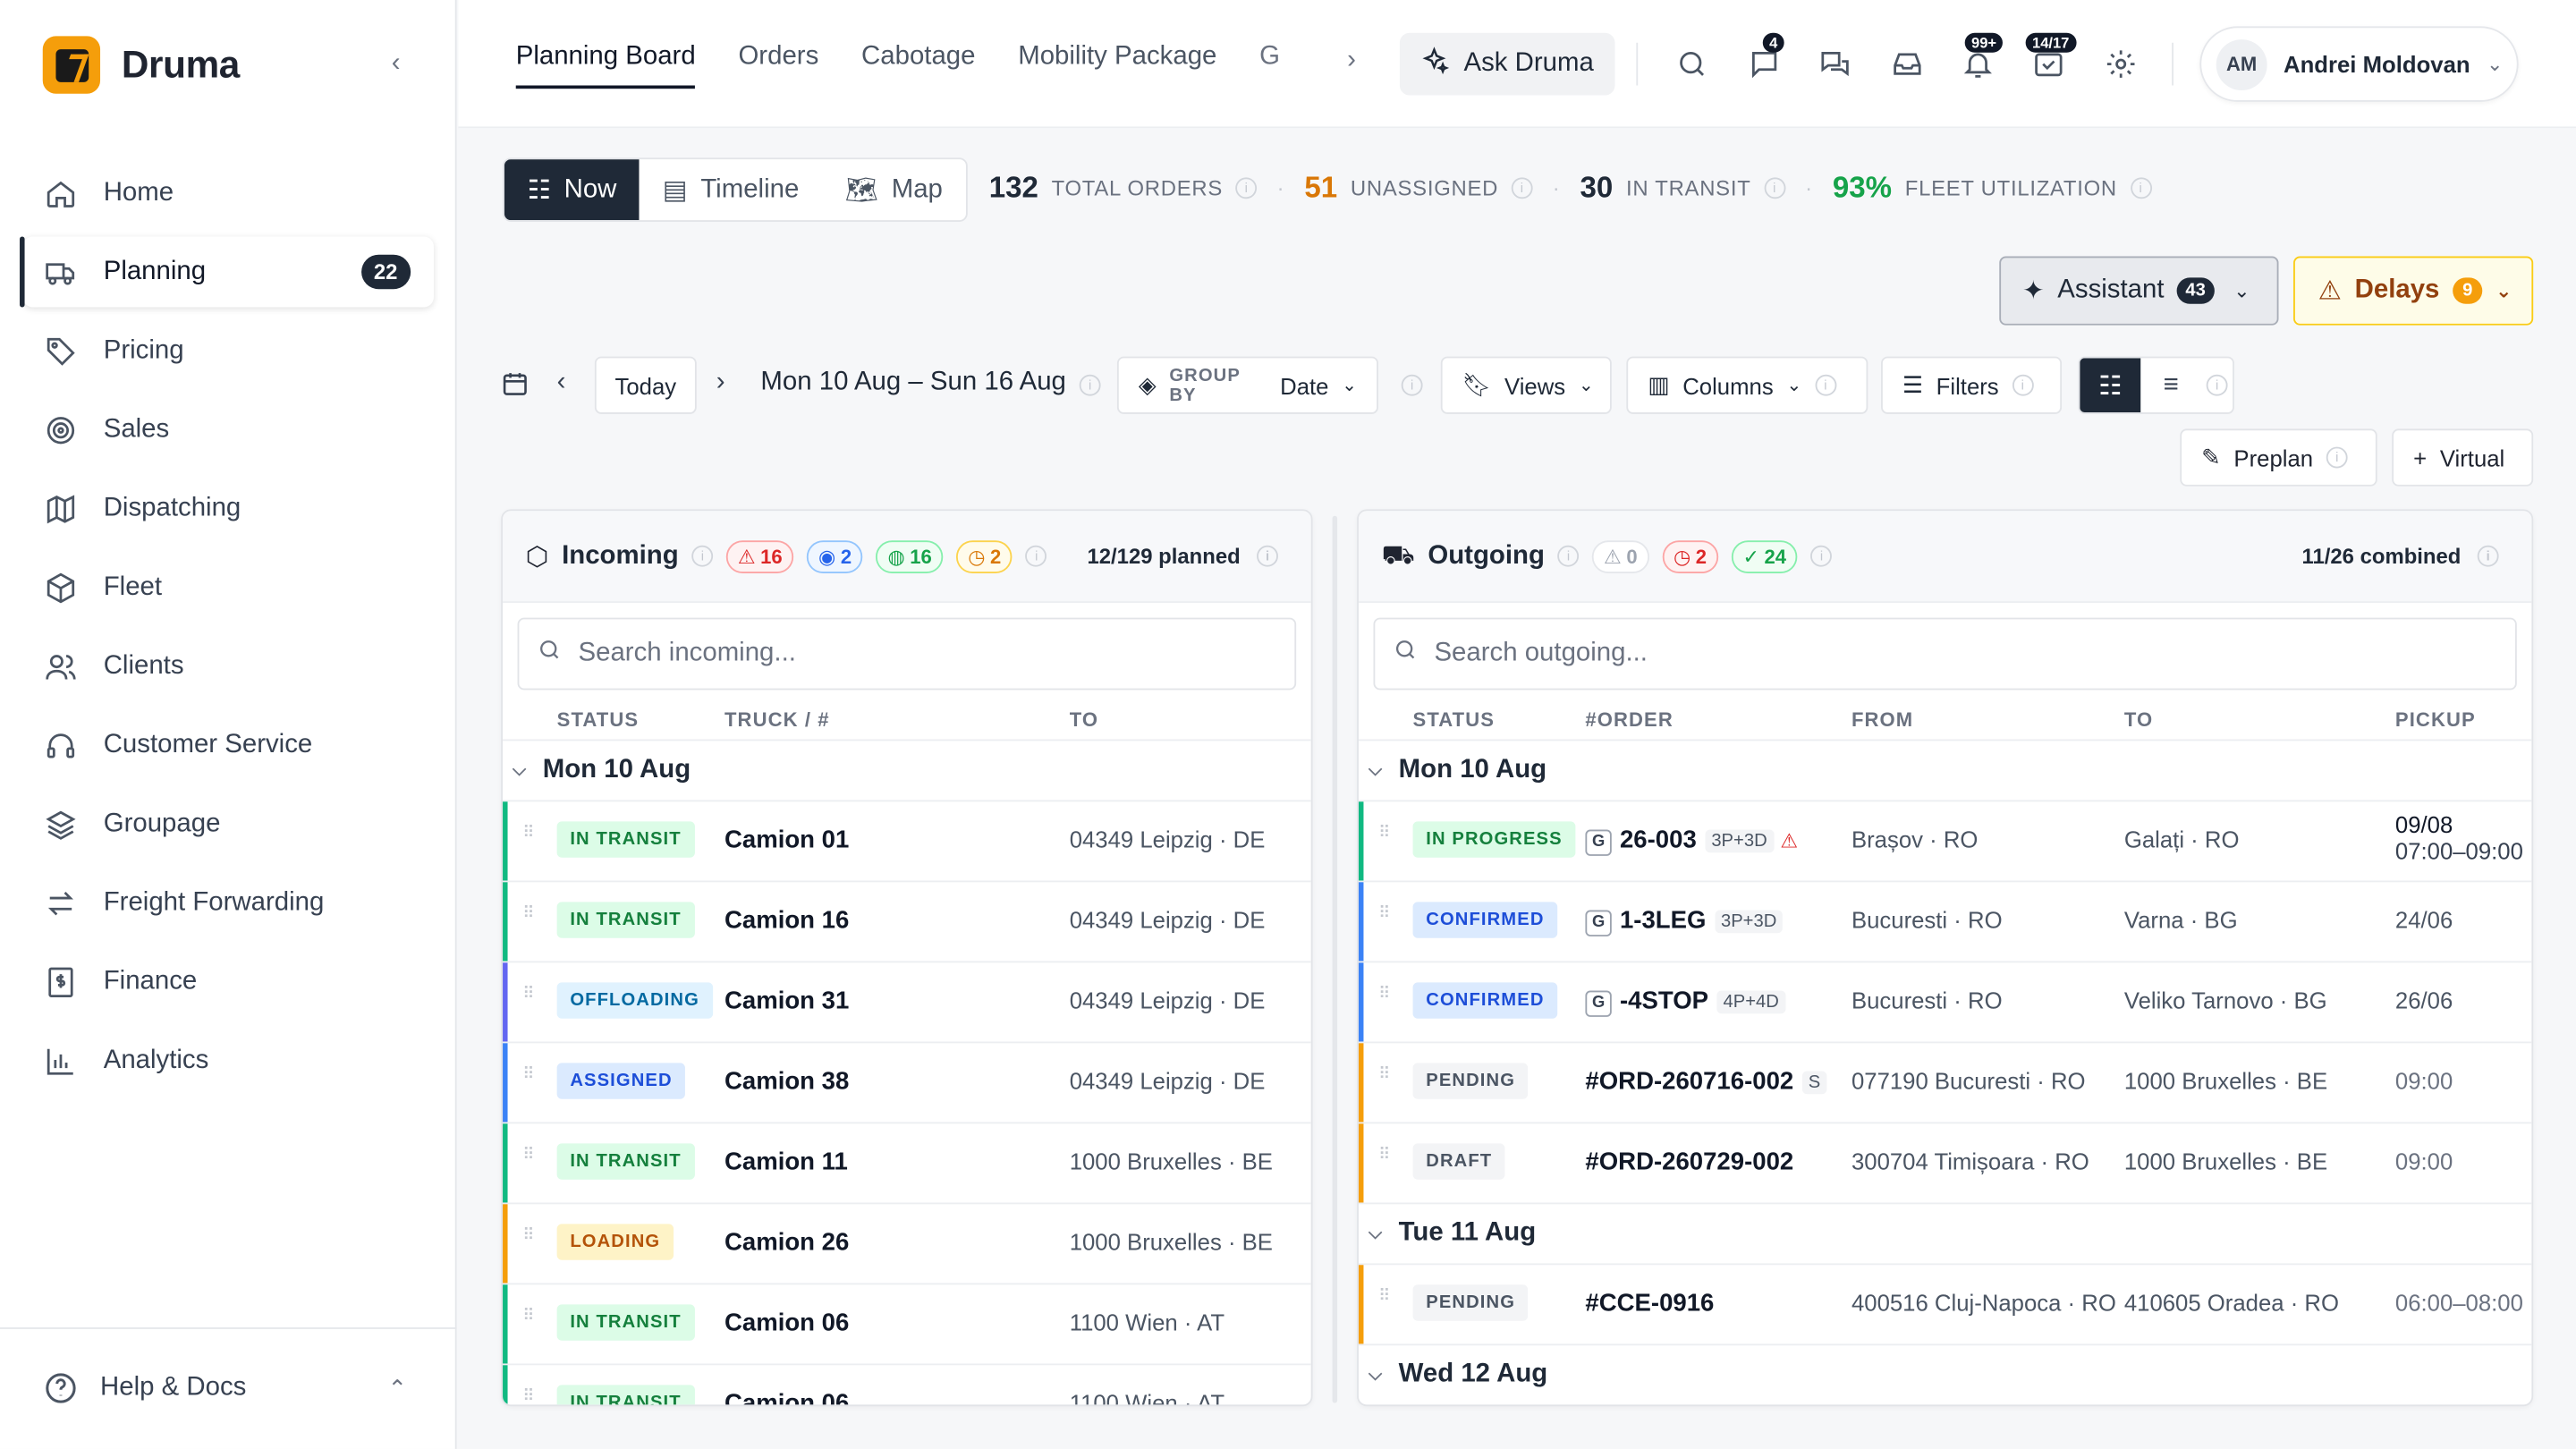 Image resolution: width=2576 pixels, height=1449 pixels. I want to click on sidebar-item-freight-forwarding: Freight Forwarding, so click(228, 903).